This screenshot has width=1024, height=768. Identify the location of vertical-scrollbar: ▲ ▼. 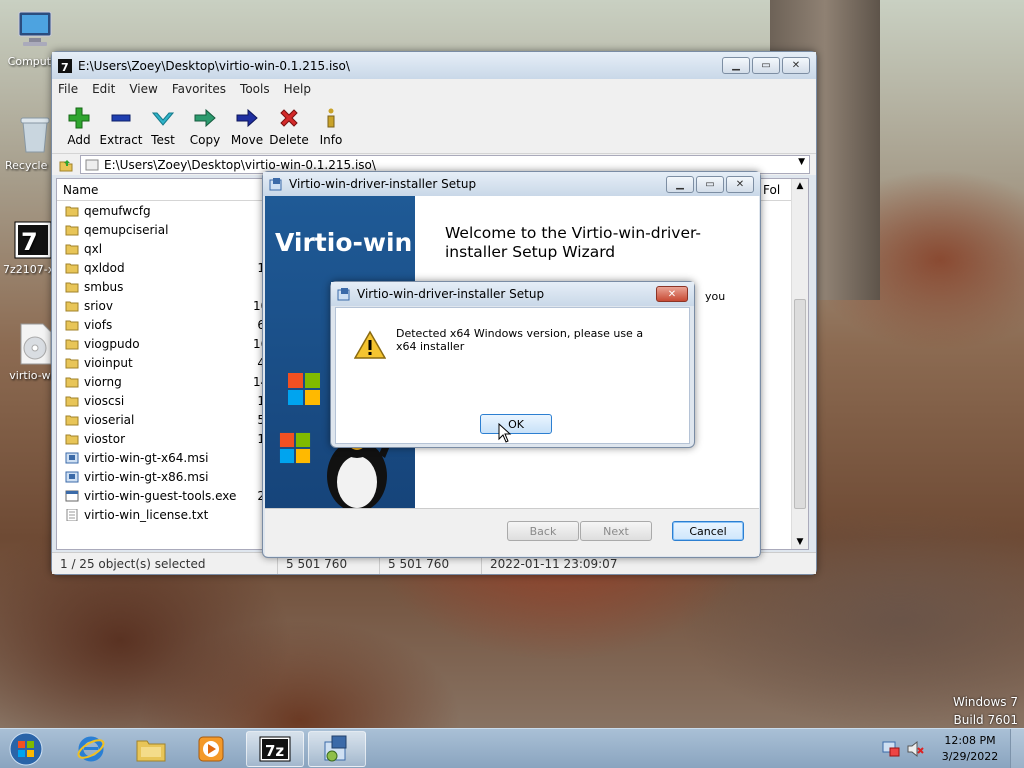
(799, 364).